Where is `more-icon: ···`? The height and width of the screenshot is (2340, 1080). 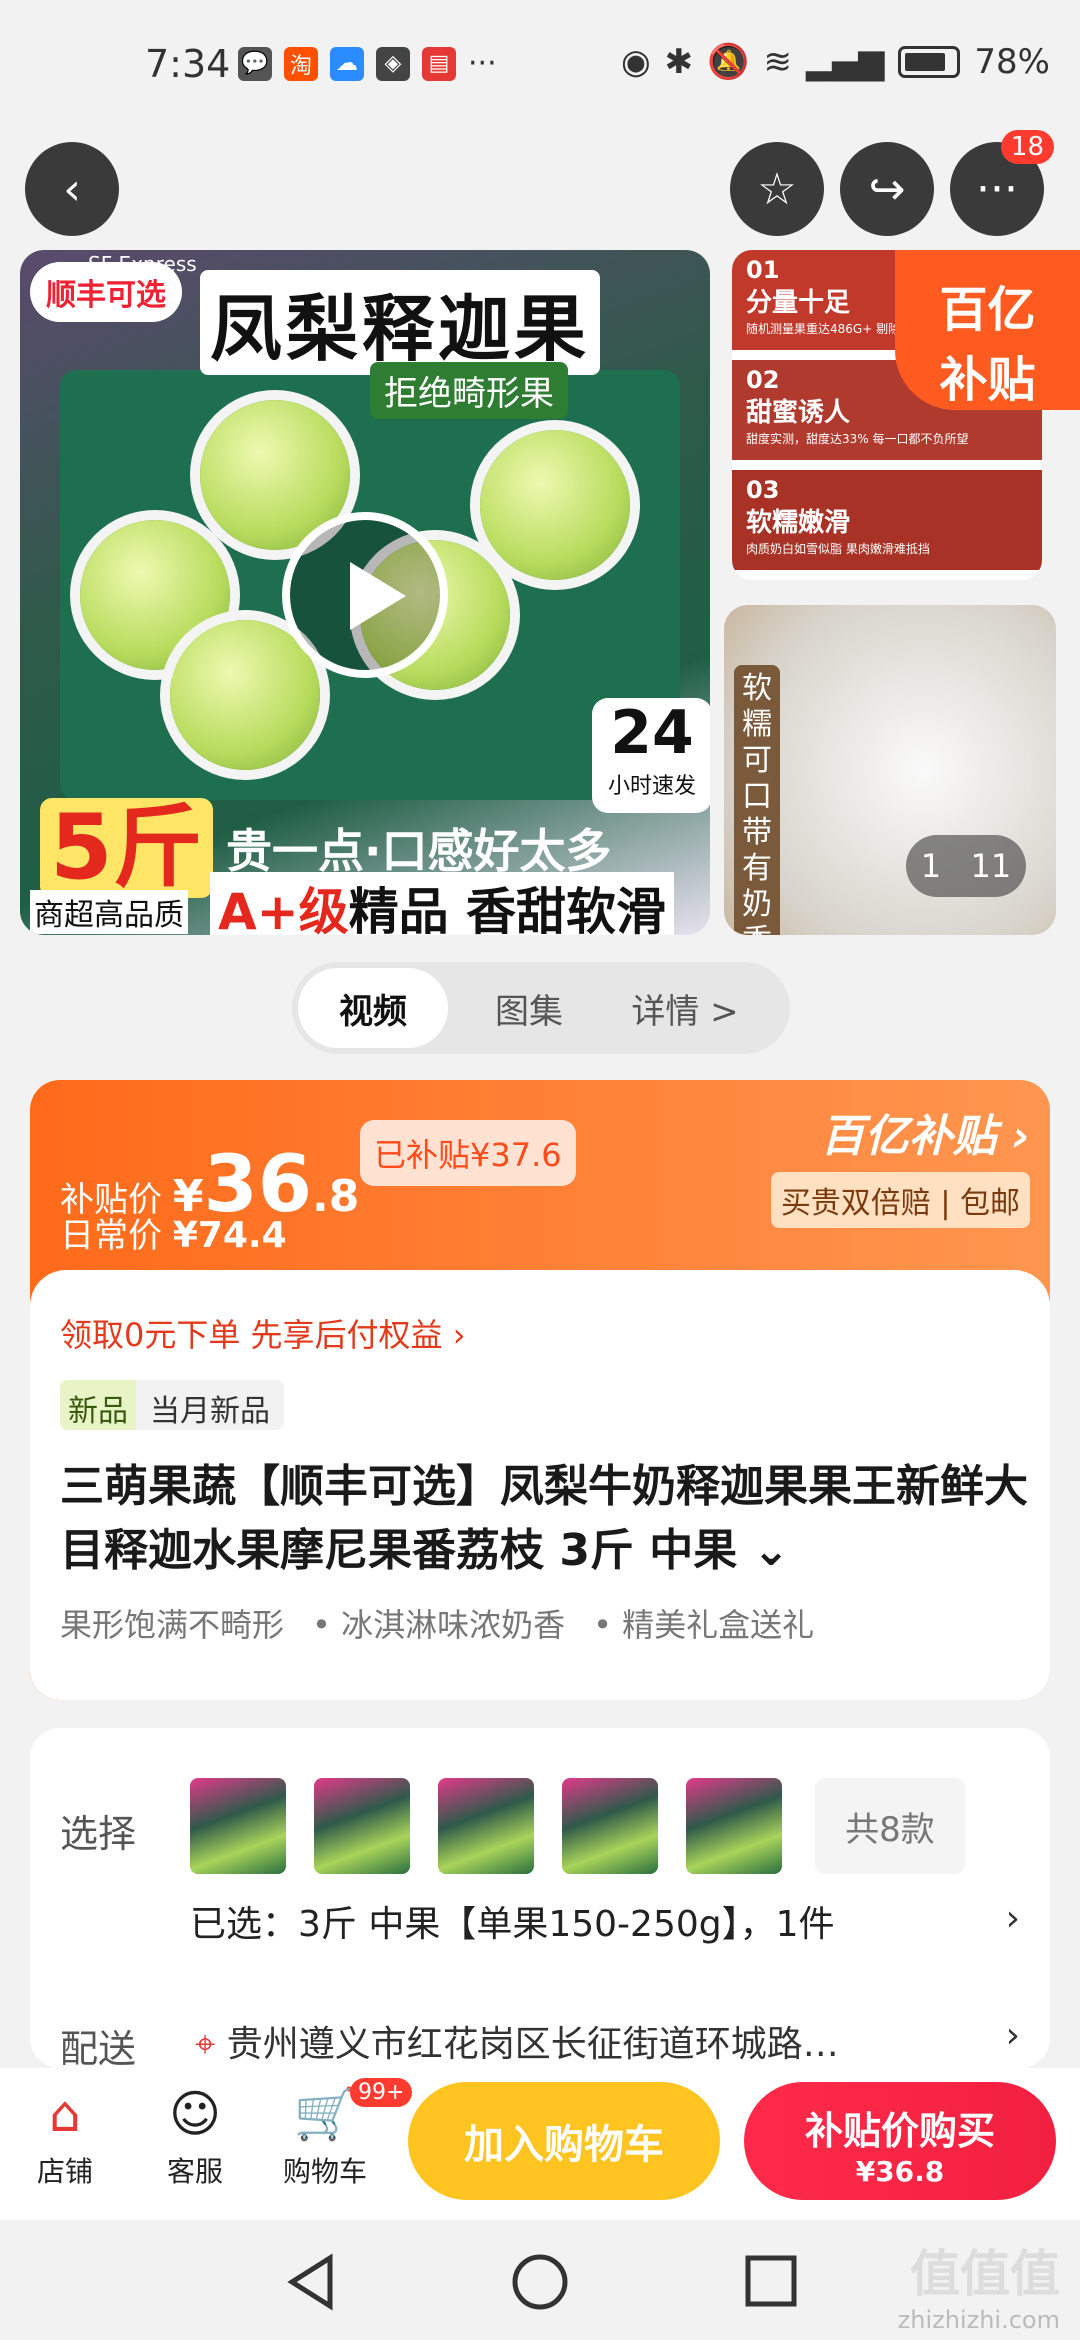
more-icon: ··· is located at coordinates (997, 189).